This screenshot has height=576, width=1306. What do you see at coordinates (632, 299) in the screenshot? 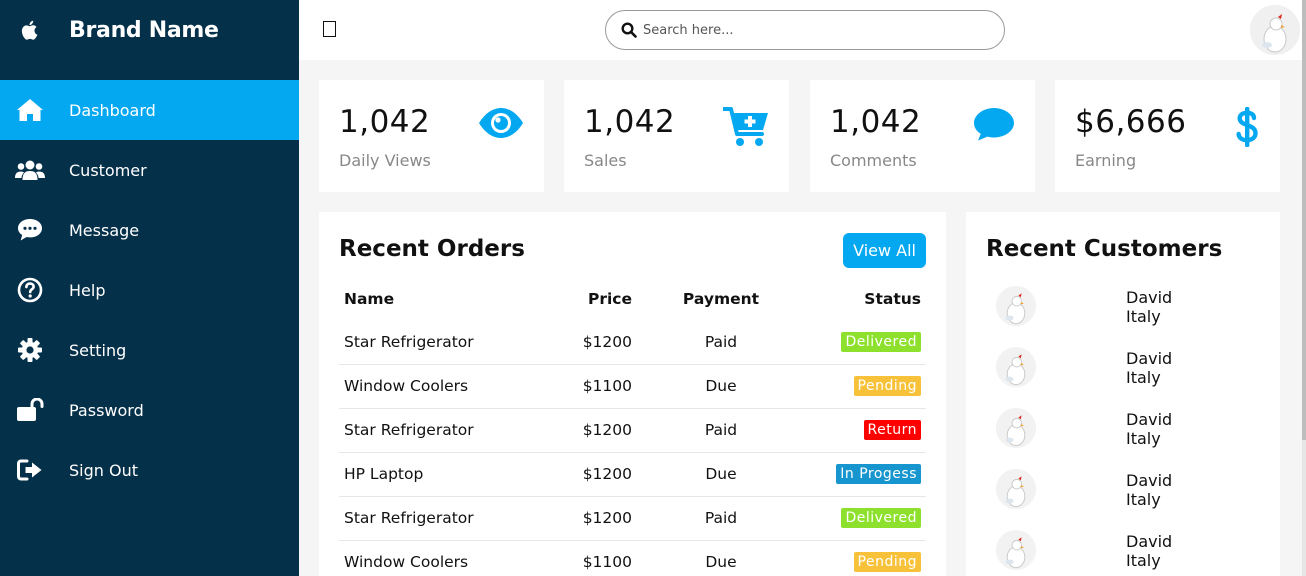
I see `table-header-row: Name Price Payment Status` at bounding box center [632, 299].